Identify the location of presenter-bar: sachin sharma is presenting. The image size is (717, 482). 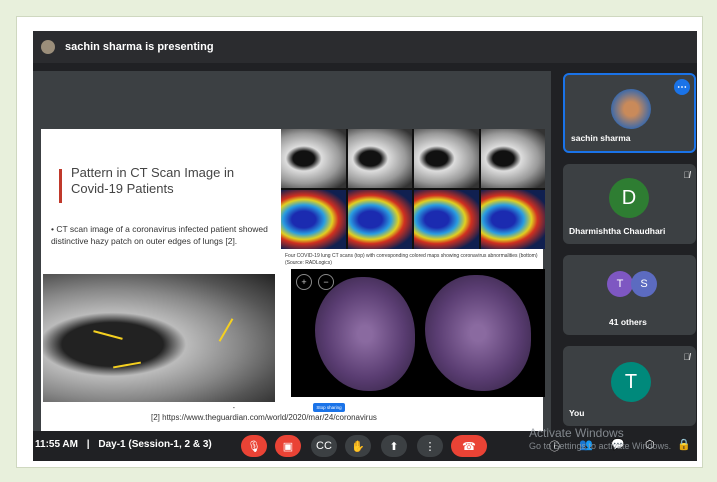
(365, 47).